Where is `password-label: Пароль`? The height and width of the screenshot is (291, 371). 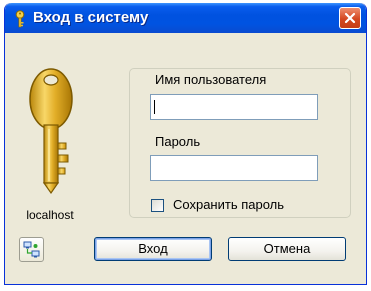 password-label: Пароль is located at coordinates (178, 141).